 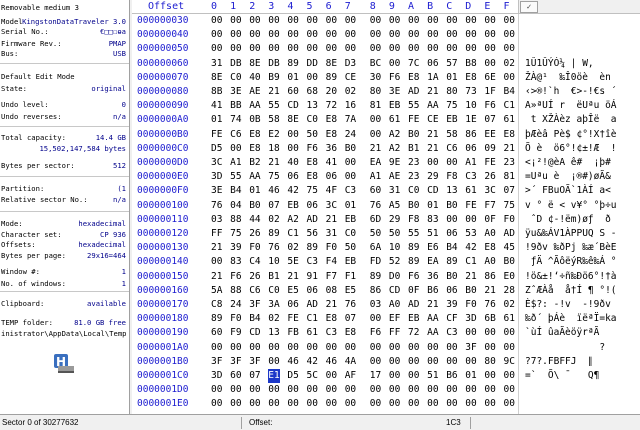 I want to click on hex-byte: 8E, so click(x=254, y=64).